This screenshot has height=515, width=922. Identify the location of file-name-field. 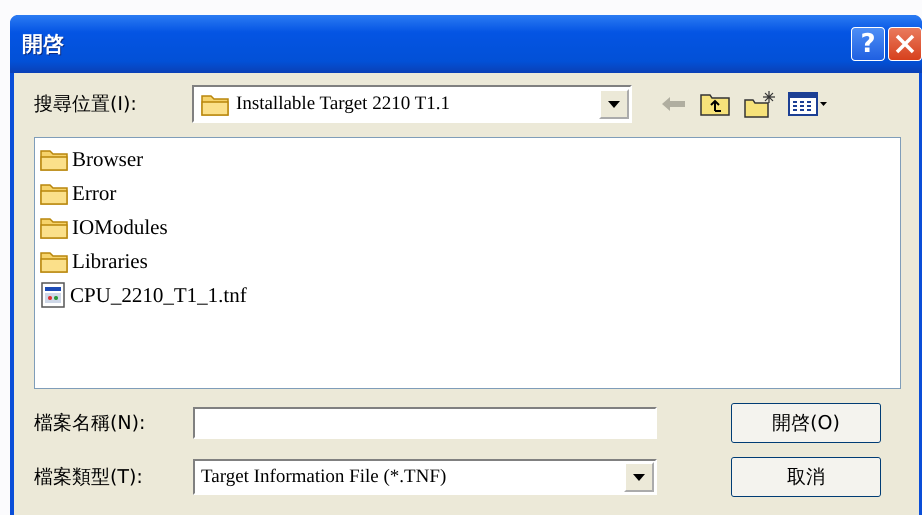
(425, 423).